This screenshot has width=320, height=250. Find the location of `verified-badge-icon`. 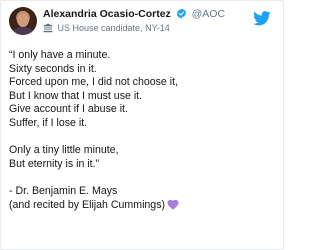

verified-badge-icon is located at coordinates (181, 13).